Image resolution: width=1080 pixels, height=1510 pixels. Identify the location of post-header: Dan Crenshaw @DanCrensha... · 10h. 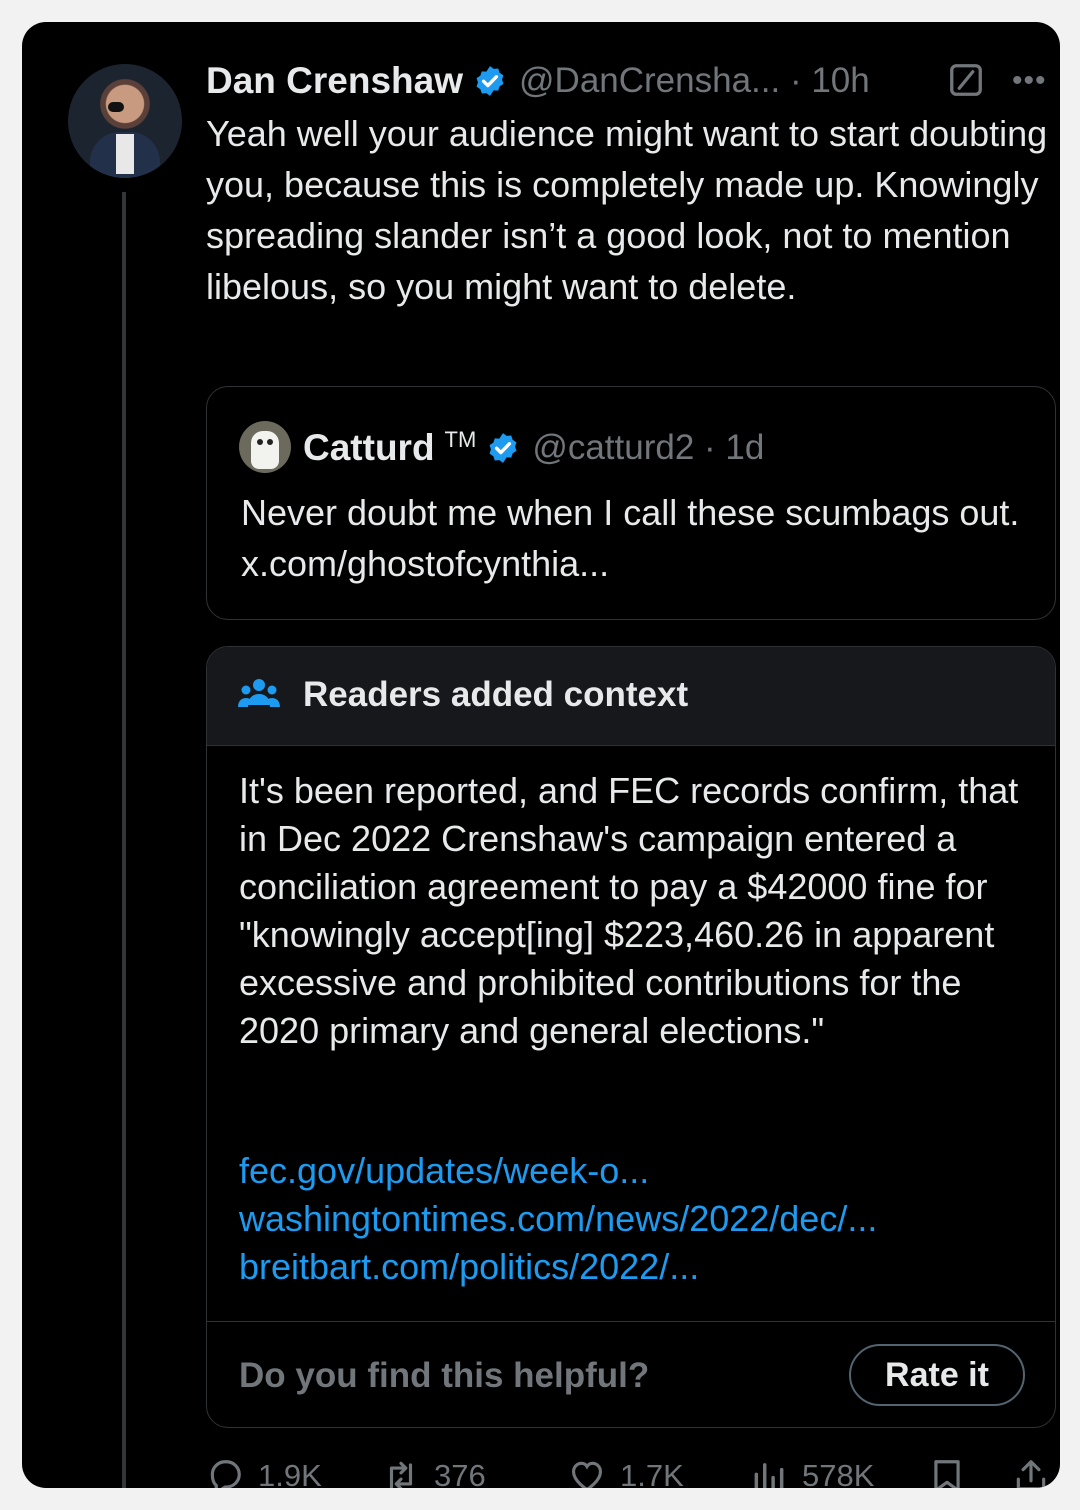
(538, 81).